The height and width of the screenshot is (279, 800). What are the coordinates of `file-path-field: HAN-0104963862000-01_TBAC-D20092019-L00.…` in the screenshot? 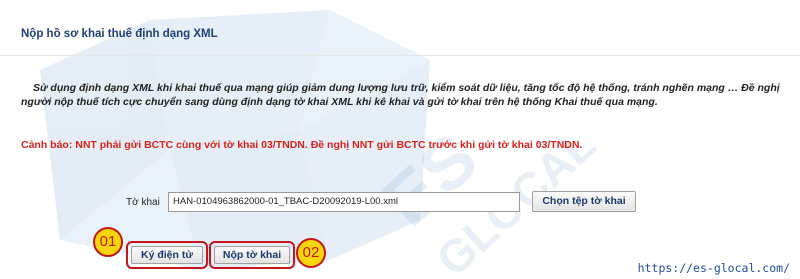 It's located at (344, 202).